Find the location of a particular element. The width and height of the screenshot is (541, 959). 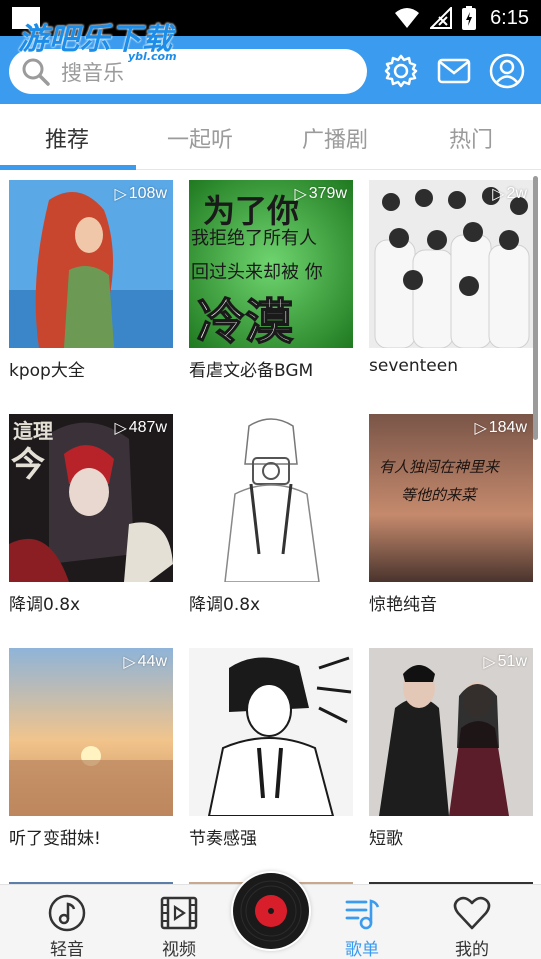

heart-icon is located at coordinates (472, 913).